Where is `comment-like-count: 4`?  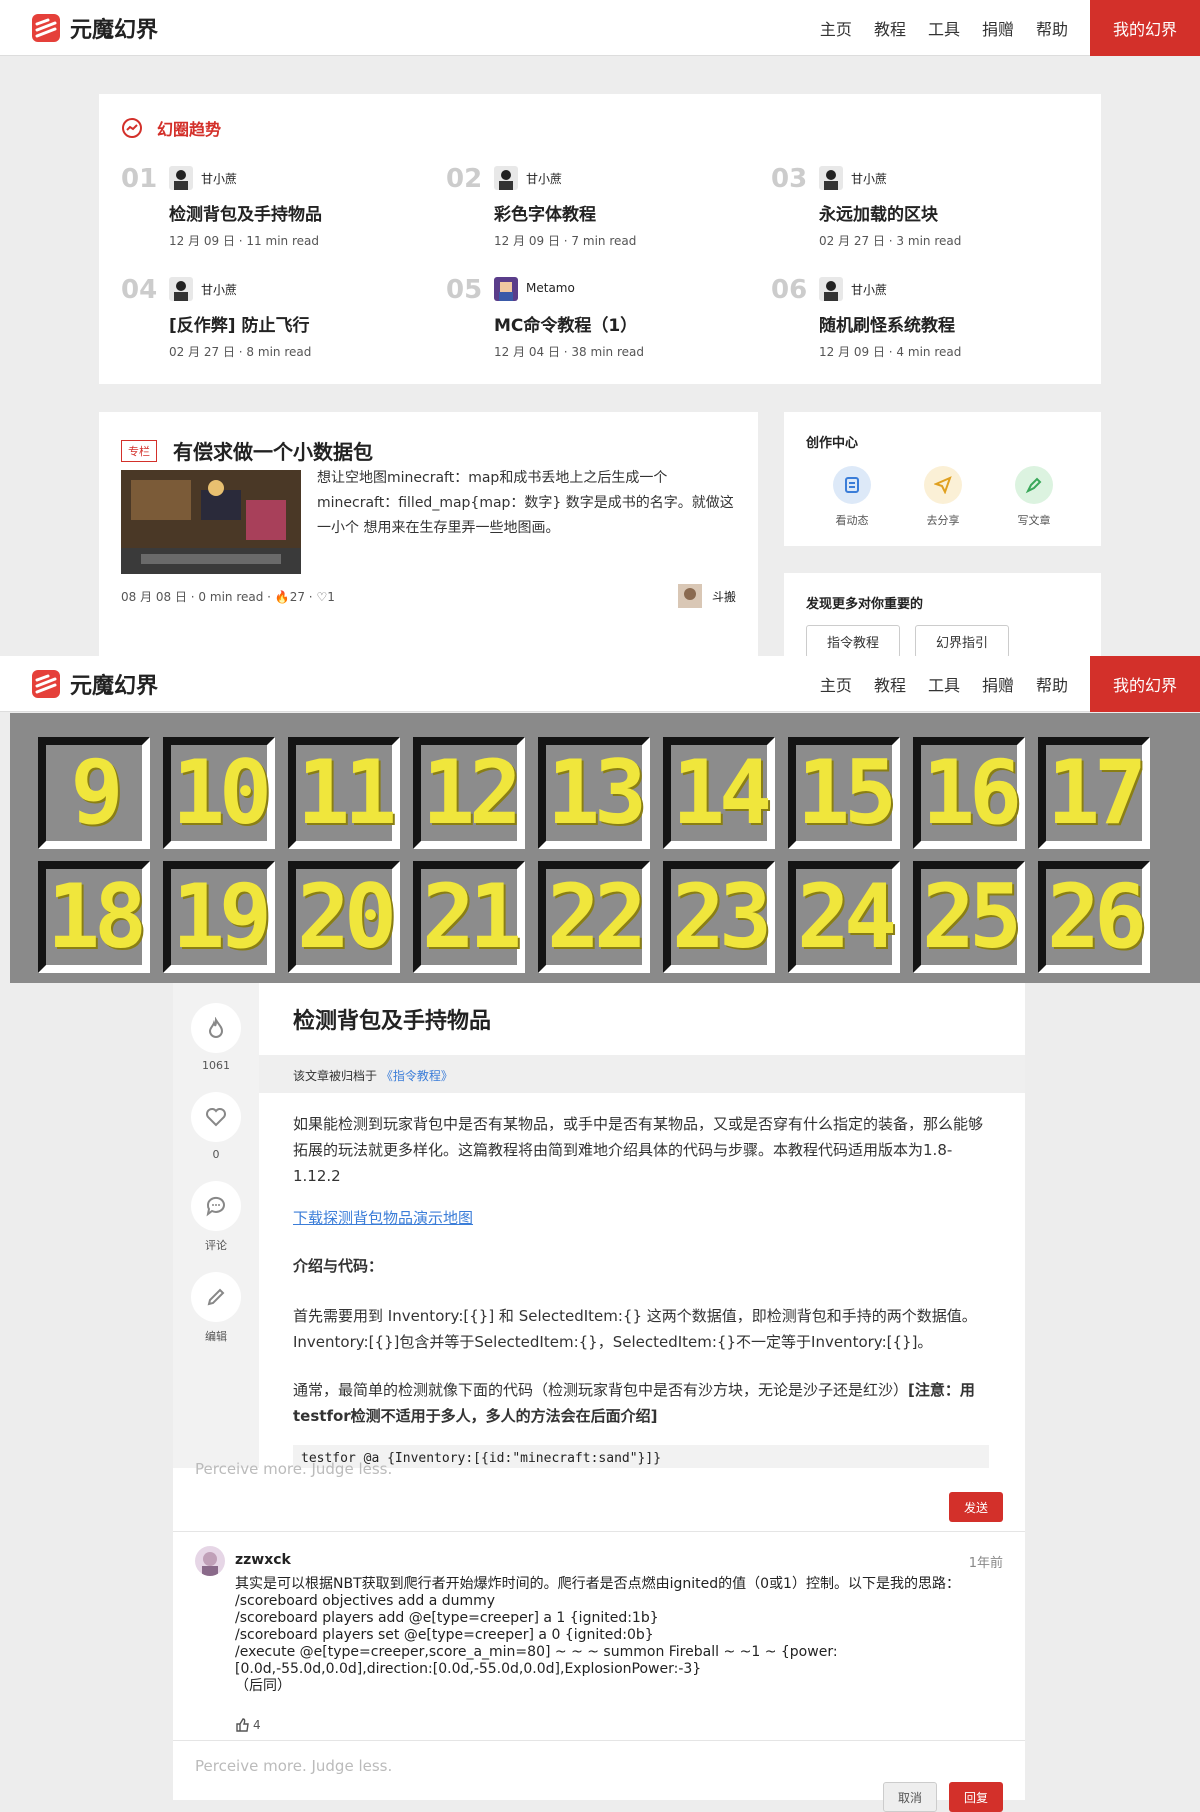 comment-like-count: 4 is located at coordinates (257, 1725).